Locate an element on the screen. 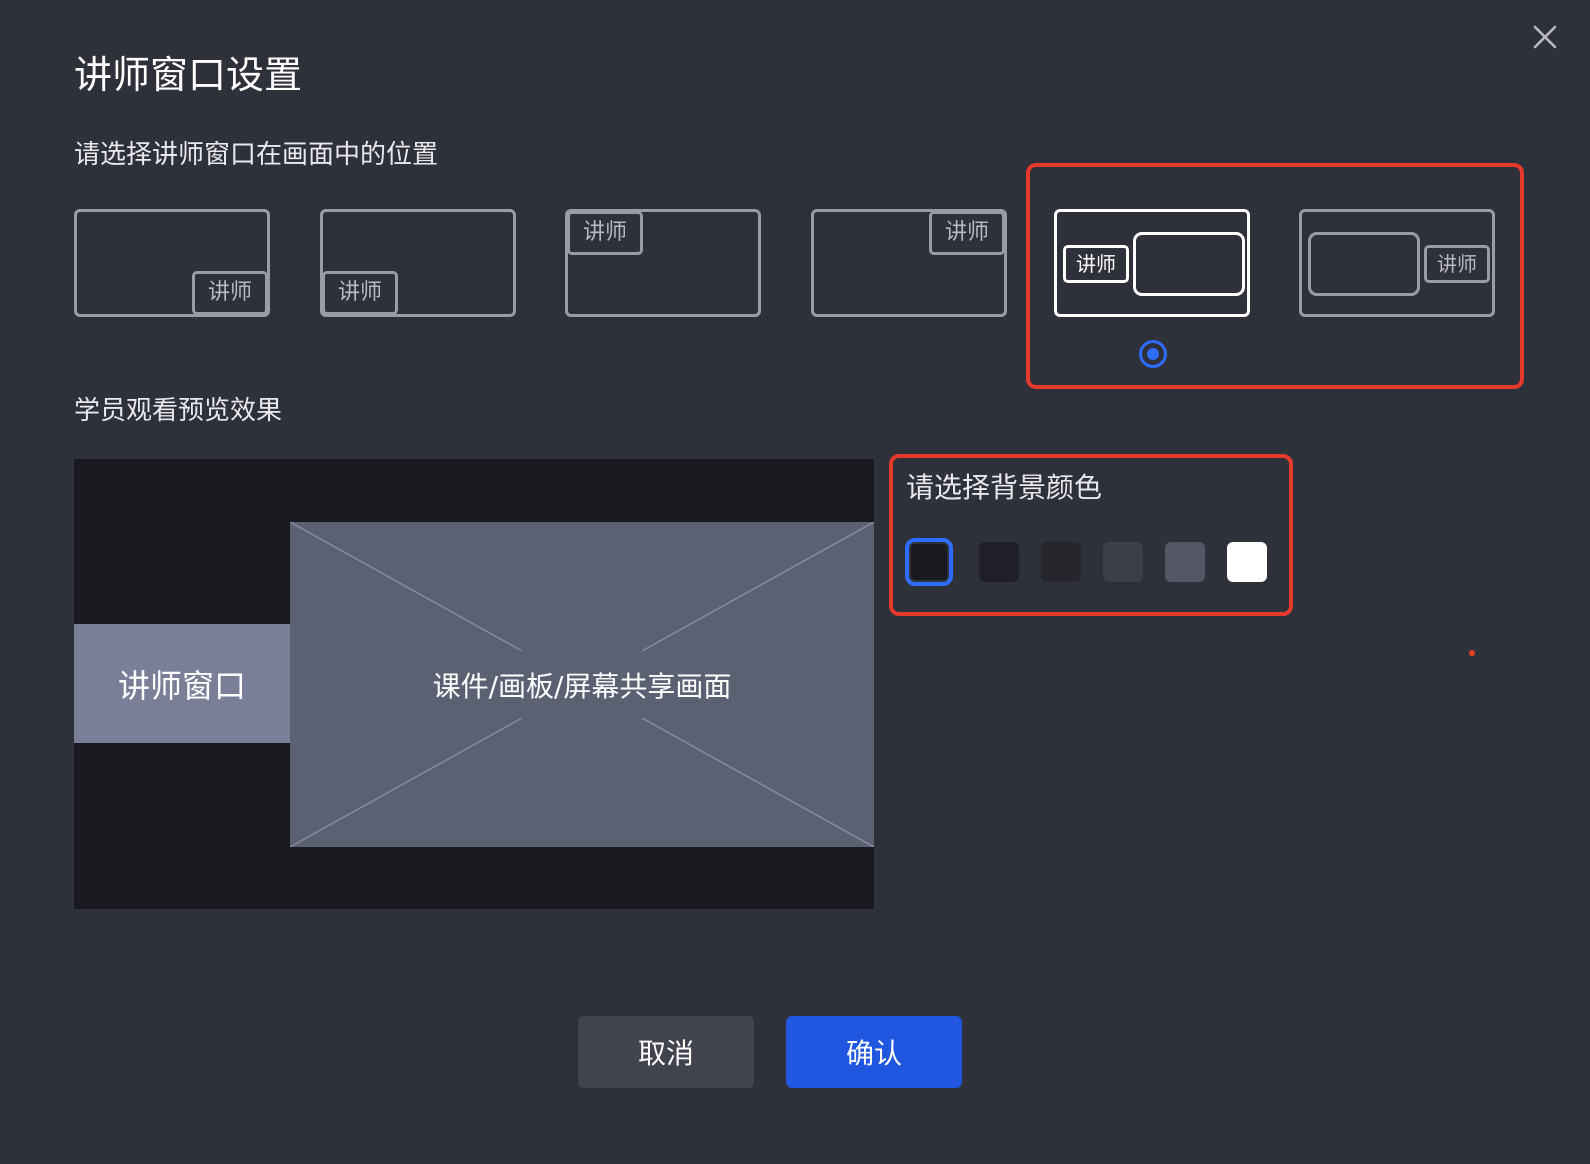  position-option-bottom-right: 讲师 is located at coordinates (172, 263).